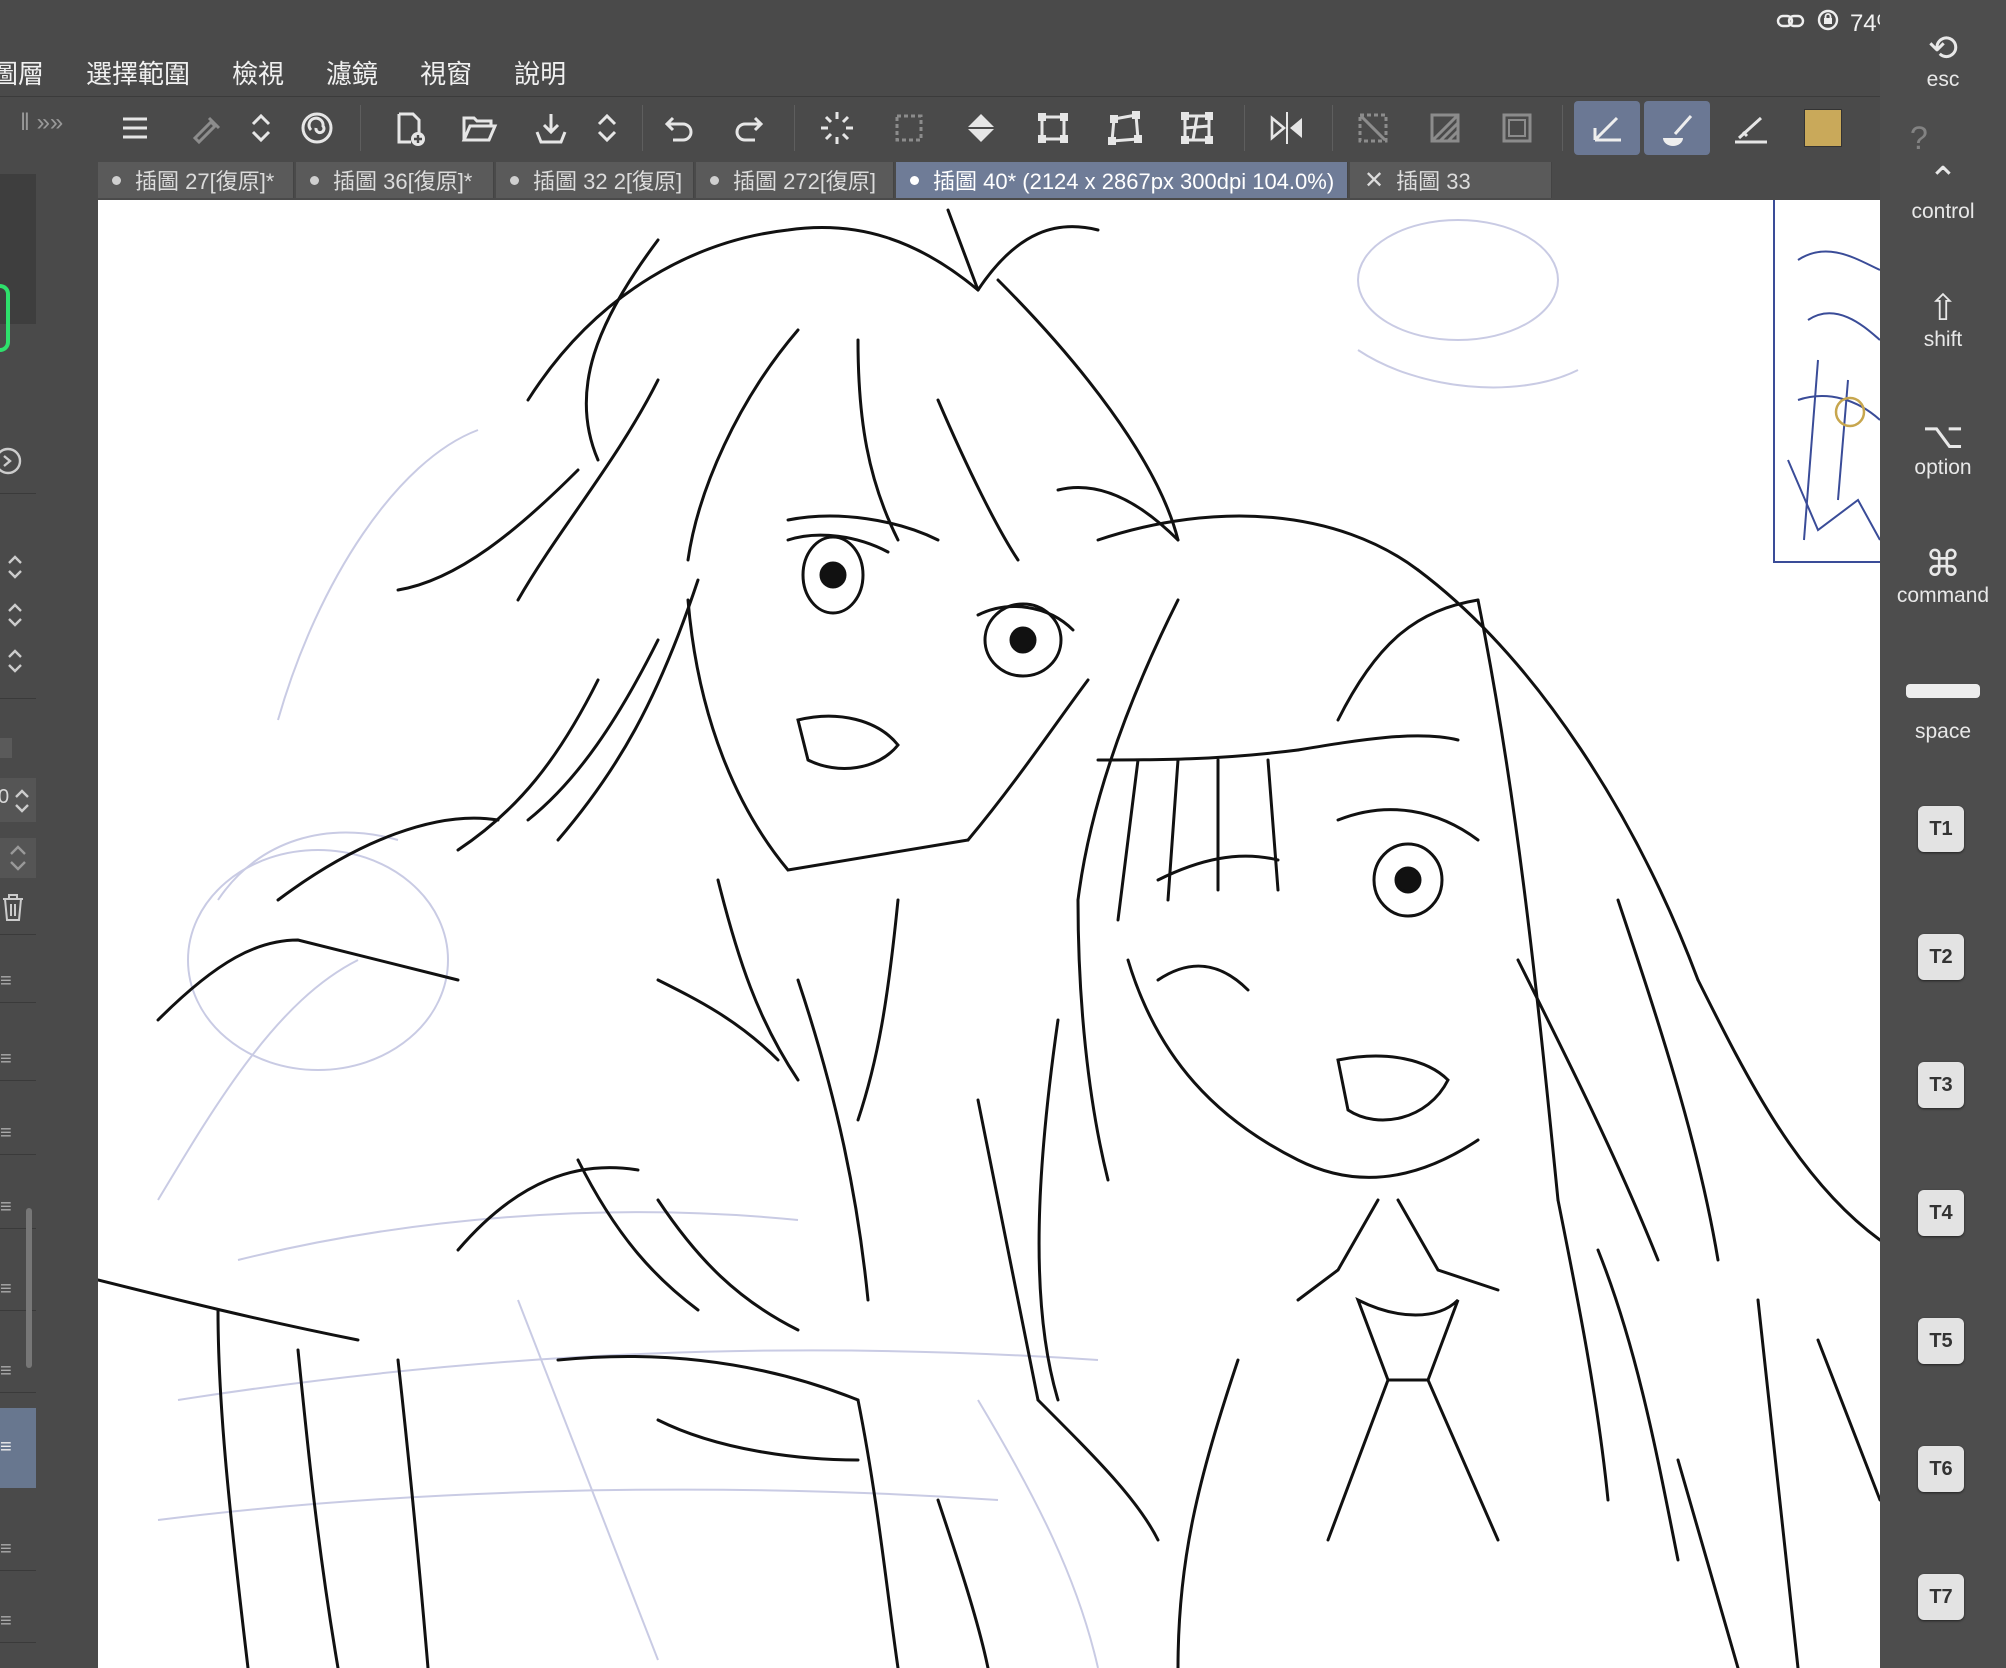 This screenshot has width=2006, height=1668. Describe the element at coordinates (1941, 829) in the screenshot. I see `t1-key: T1` at that location.